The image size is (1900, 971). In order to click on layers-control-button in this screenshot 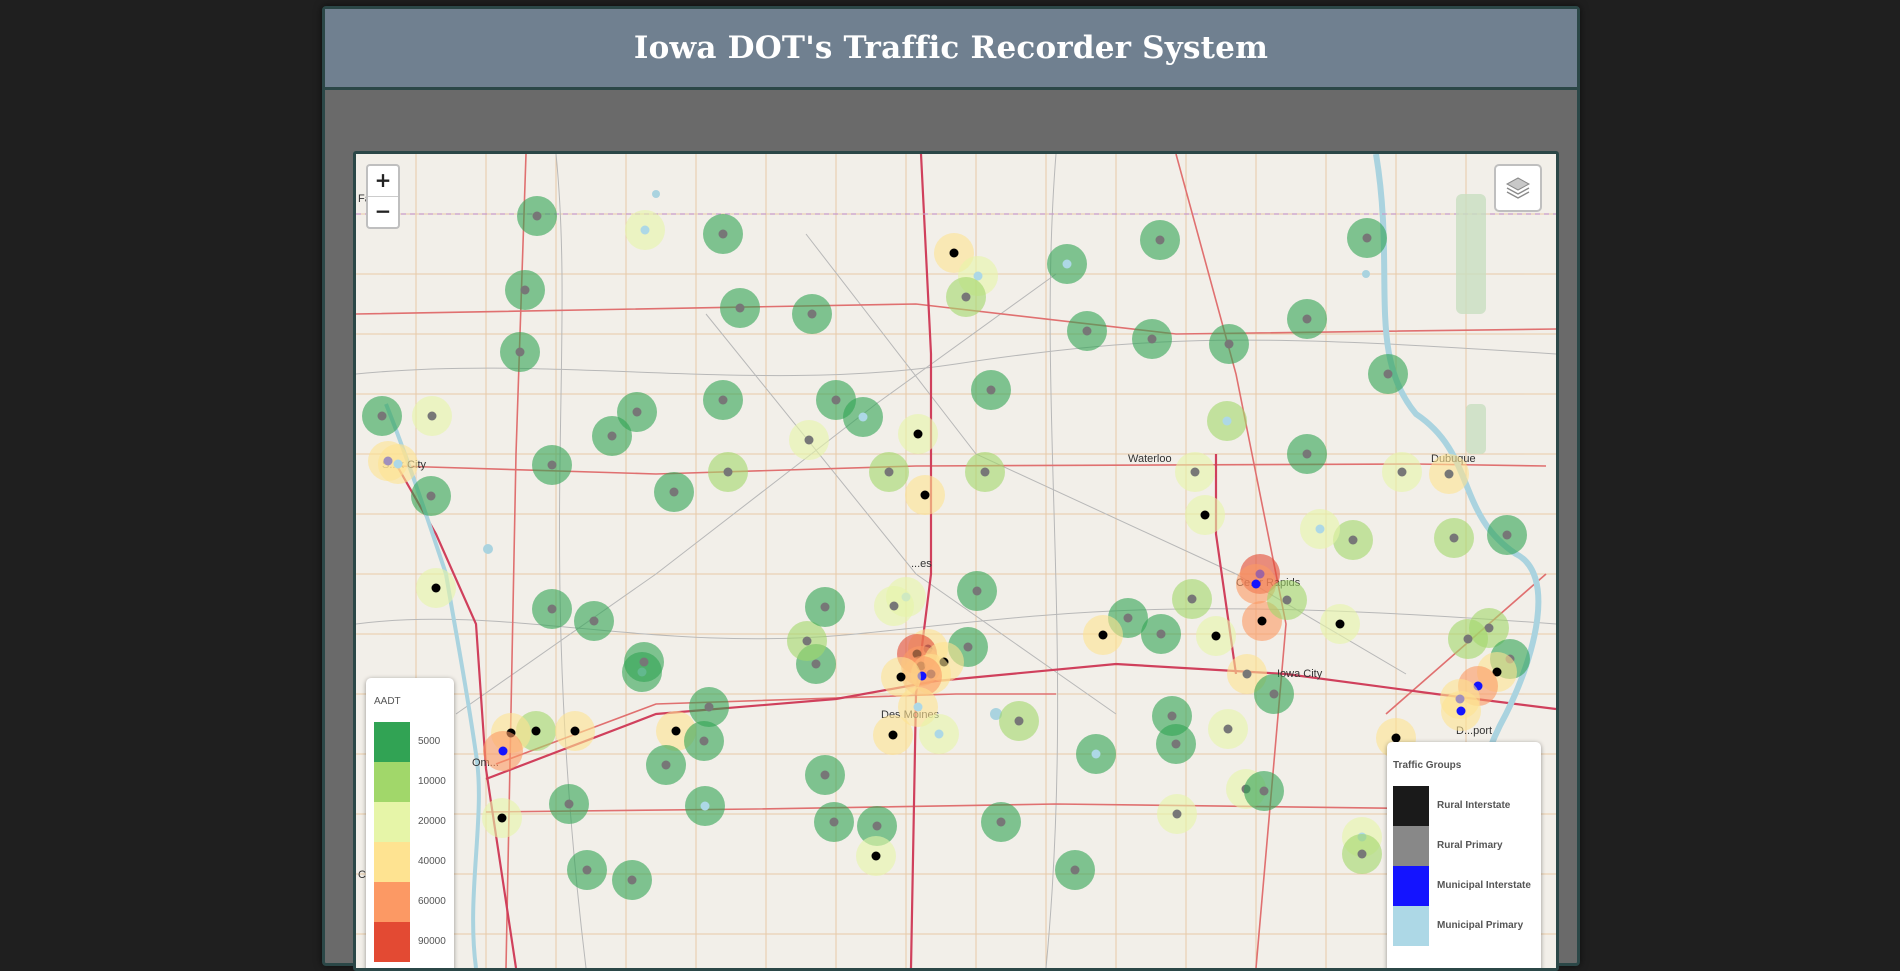, I will do `click(1518, 188)`.